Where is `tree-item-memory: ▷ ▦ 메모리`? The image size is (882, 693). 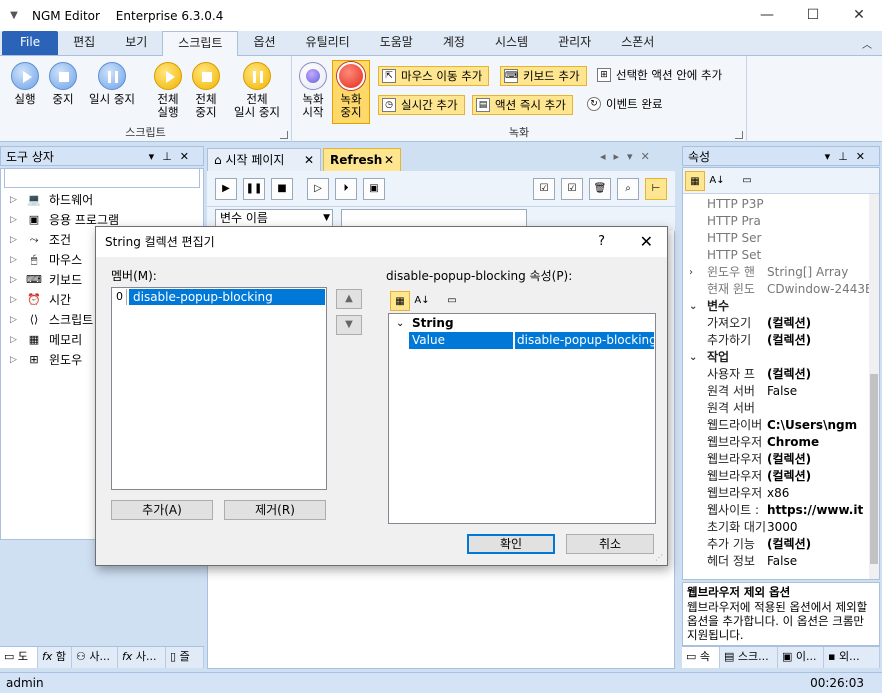 tree-item-memory: ▷ ▦ 메모리 is located at coordinates (46, 340).